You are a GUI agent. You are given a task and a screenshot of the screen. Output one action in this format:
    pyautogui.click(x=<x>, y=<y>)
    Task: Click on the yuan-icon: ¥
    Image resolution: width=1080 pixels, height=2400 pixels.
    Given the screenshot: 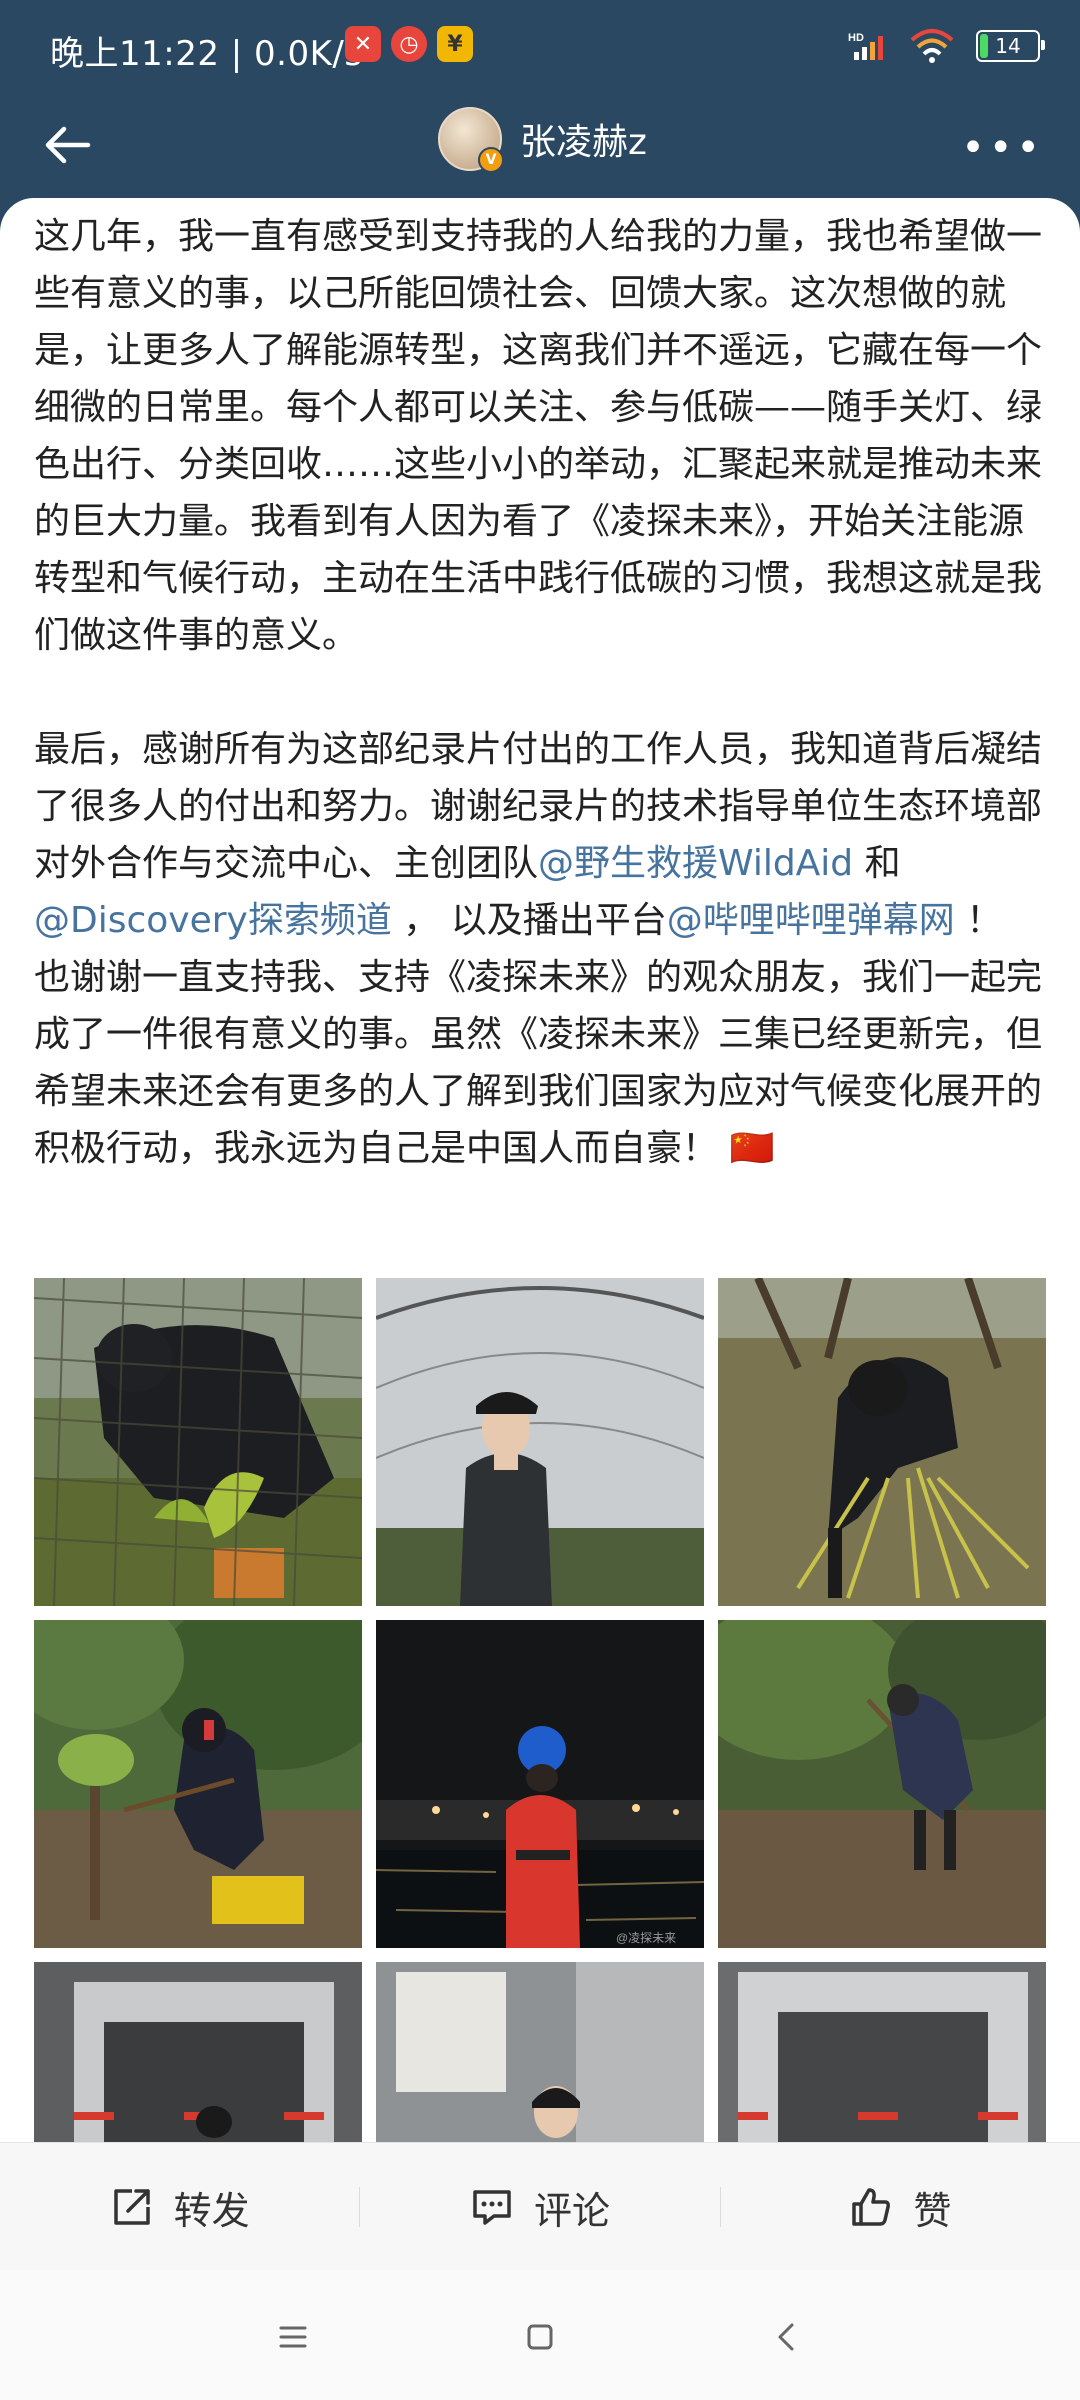 What is the action you would take?
    pyautogui.click(x=455, y=44)
    